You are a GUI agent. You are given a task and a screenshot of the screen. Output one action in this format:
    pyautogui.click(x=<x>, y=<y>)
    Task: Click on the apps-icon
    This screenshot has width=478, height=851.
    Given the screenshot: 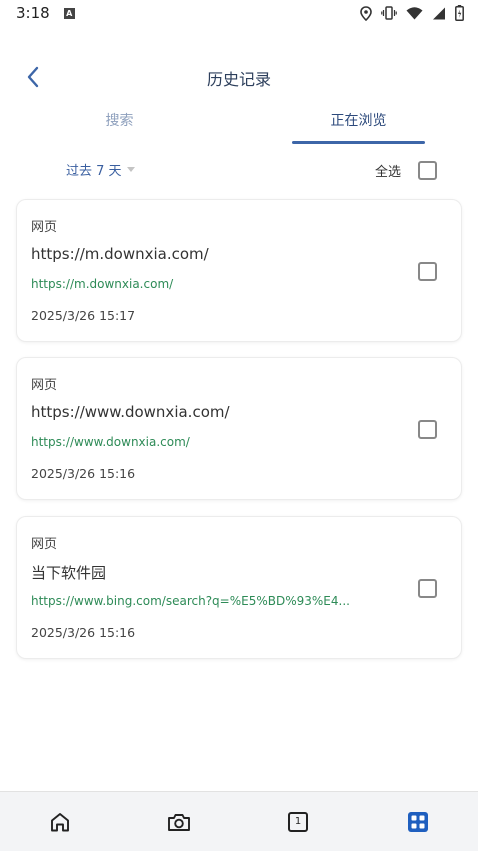 What is the action you would take?
    pyautogui.click(x=418, y=822)
    